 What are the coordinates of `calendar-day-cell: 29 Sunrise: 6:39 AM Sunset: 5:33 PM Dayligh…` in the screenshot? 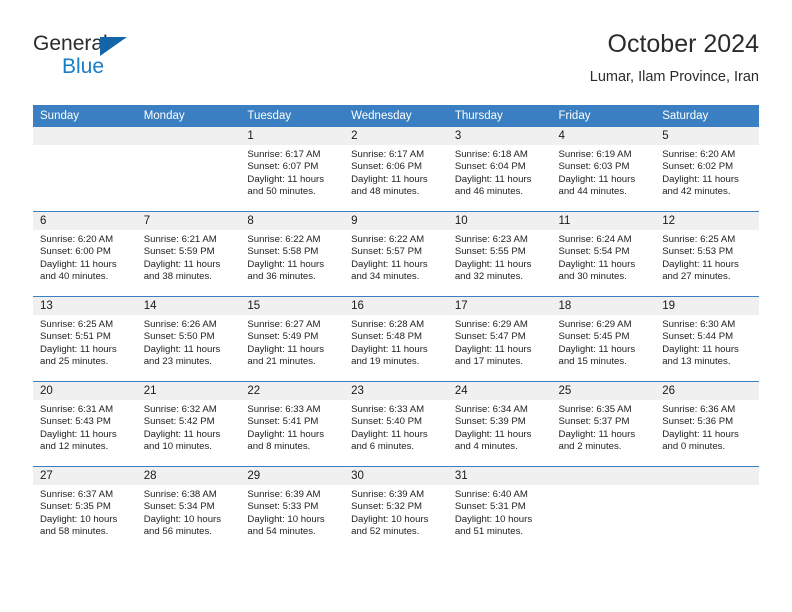 It's located at (292, 508).